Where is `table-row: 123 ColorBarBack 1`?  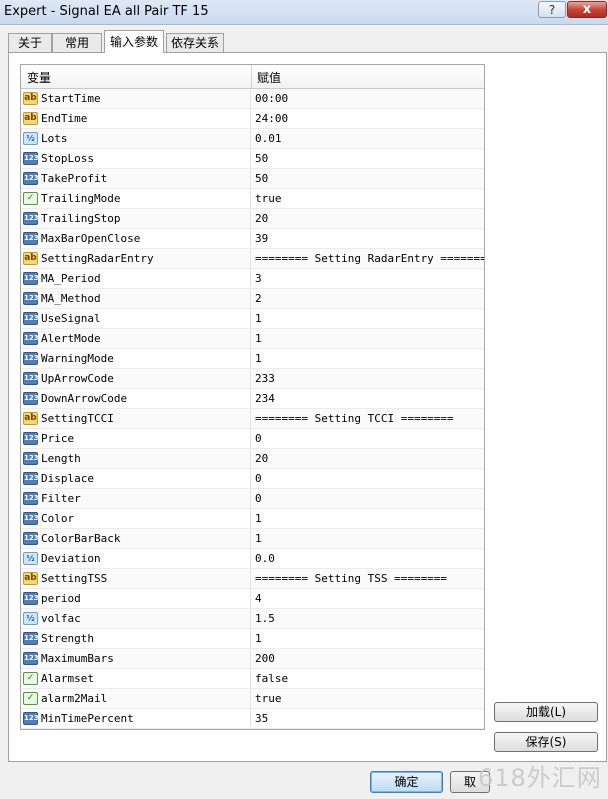 table-row: 123 ColorBarBack 1 is located at coordinates (252, 539).